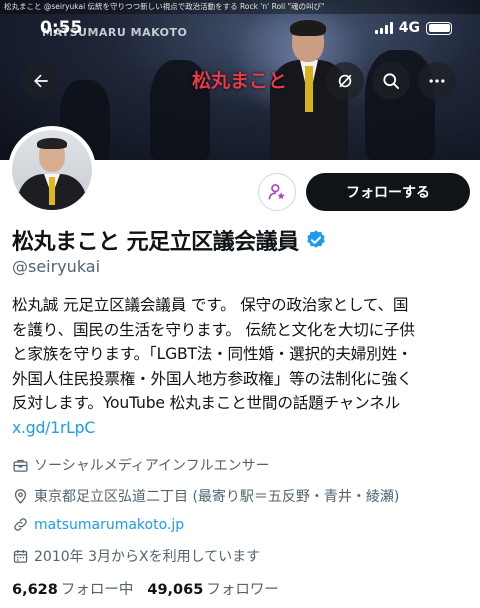 The image size is (480, 608). What do you see at coordinates (52, 170) in the screenshot?
I see `avatar` at bounding box center [52, 170].